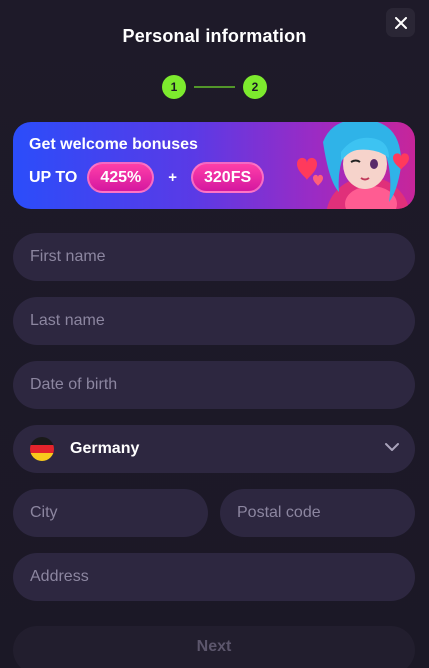  I want to click on banner-bonus-row: UP TO 425% + 320FS, so click(147, 177).